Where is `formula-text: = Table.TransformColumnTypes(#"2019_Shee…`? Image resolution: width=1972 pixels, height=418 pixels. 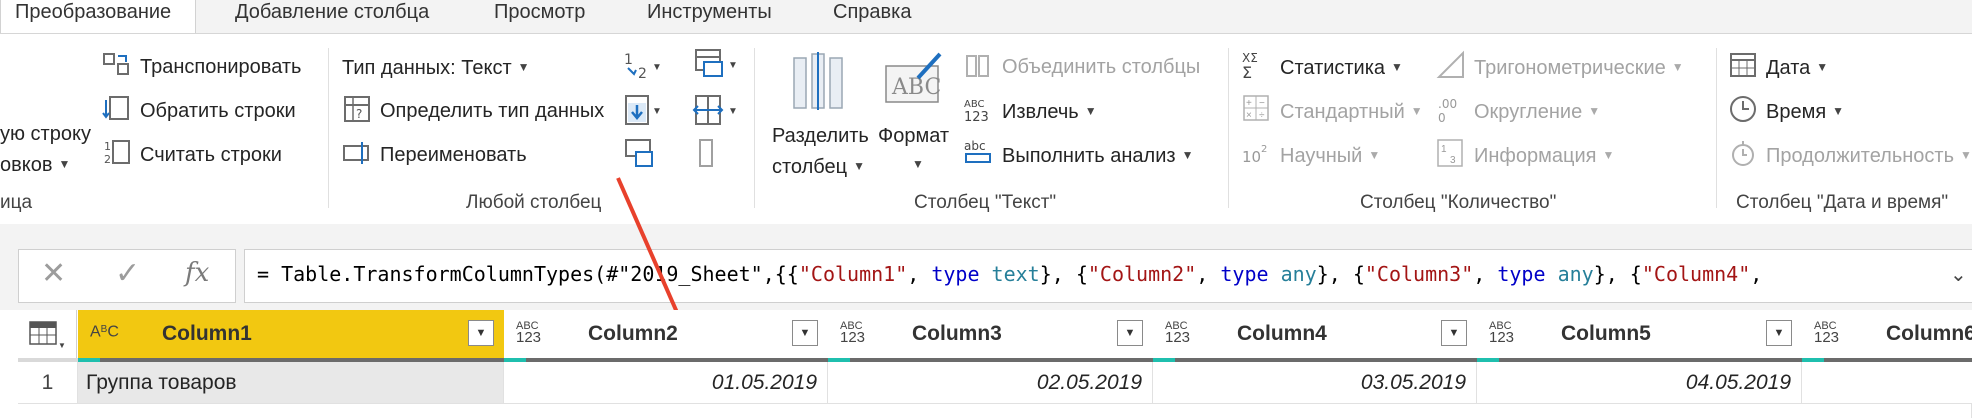
formula-text: = Table.TransformColumnTypes(#"2019_Shee… is located at coordinates (1010, 274).